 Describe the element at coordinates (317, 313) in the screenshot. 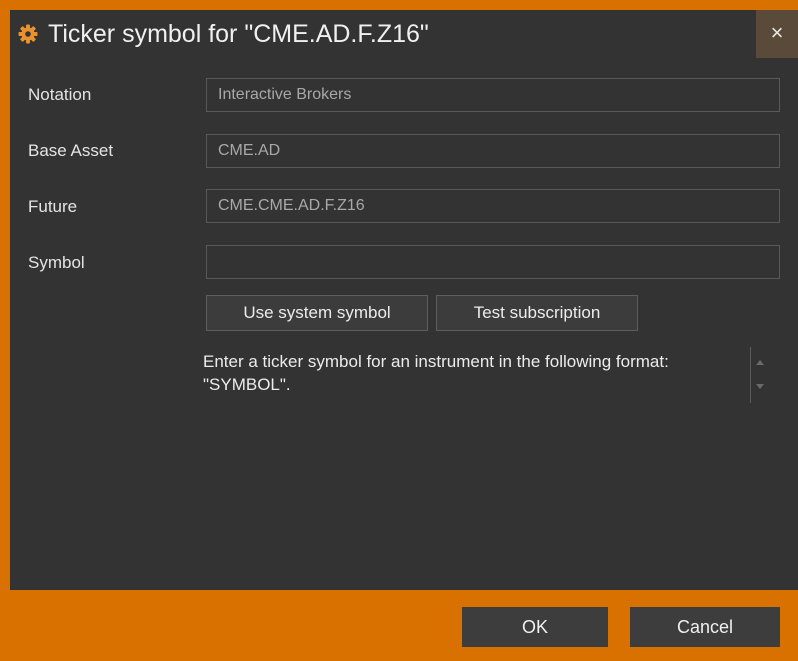

I see `use-system-symbol-button: Use system symbol` at that location.